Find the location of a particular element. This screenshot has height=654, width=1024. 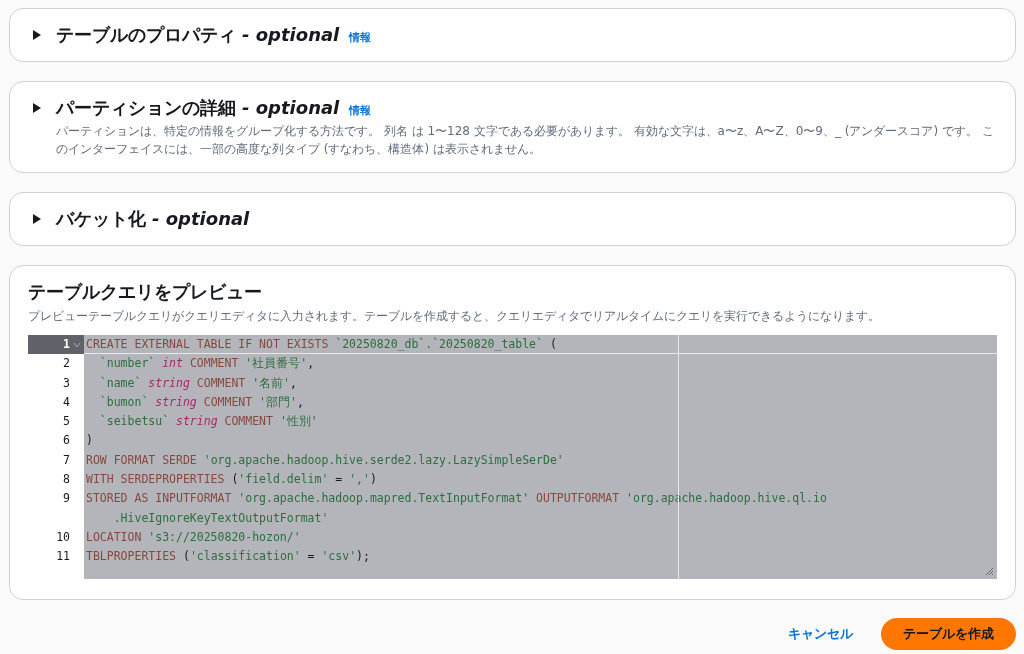

section-description: パーティションは、特定の情報をグループ化する方法です。 列名 は 1〜128 文字である必要があります。 有効な文字は、a〜z、A〜Z、0〜9、_ (アンダースコア) です。 このインターフェイスには、一部の高度な列タイプ (すなわち、構造体) は表示されません。 is located at coordinates (525, 140).